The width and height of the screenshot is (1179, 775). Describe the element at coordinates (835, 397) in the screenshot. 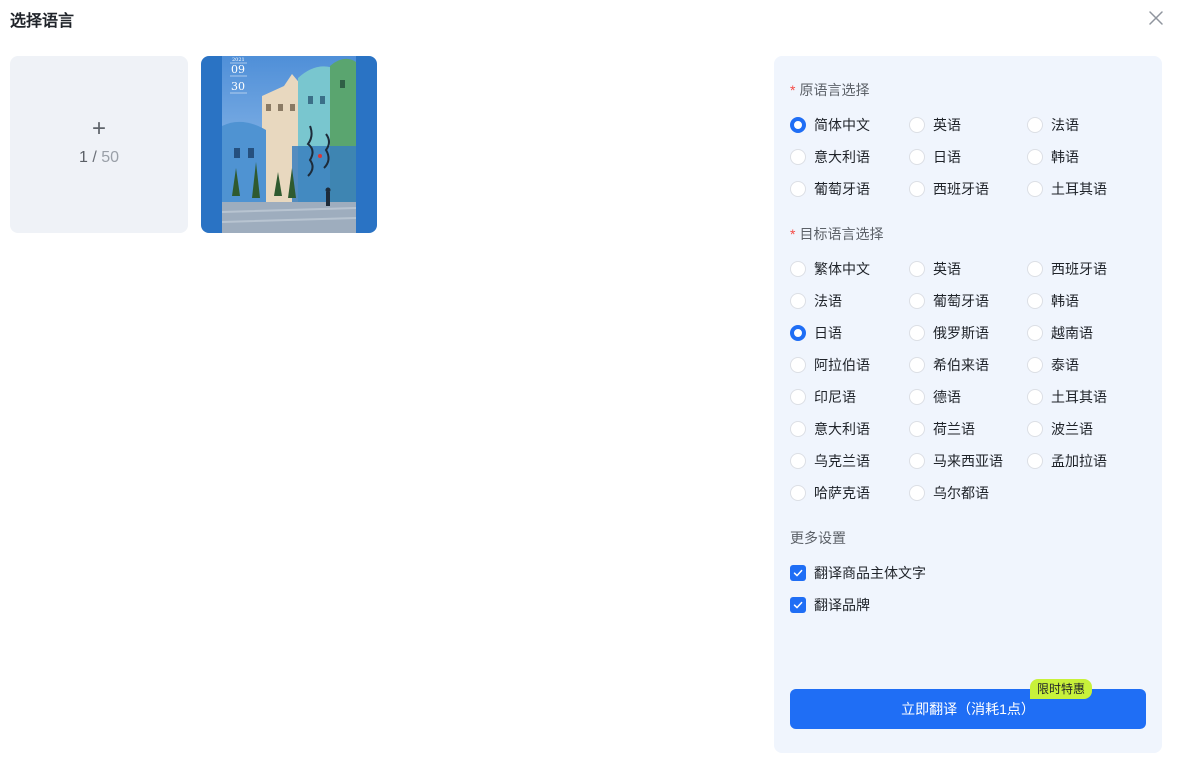

I see `radio-label: 印尼语` at that location.